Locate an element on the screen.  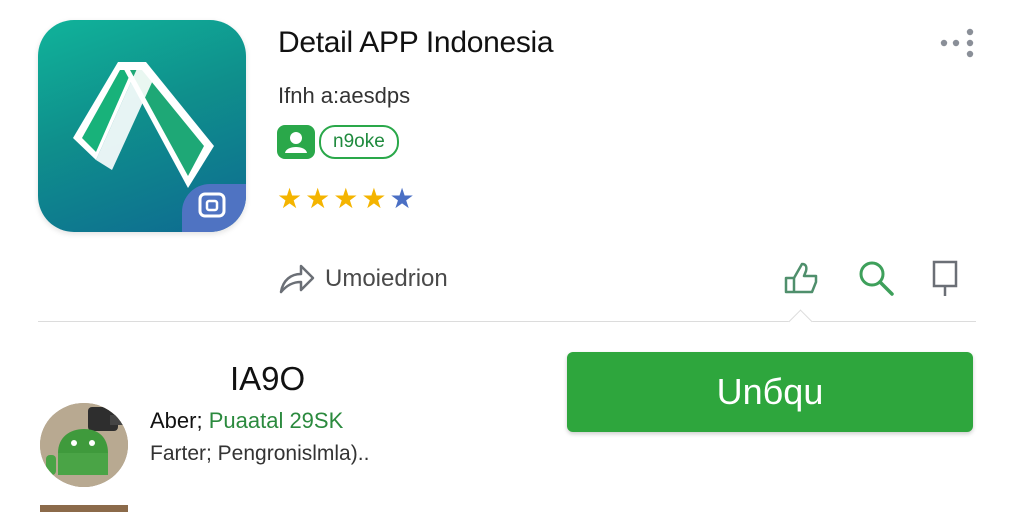
share-label: Umoiedrion is located at coordinates (386, 278).